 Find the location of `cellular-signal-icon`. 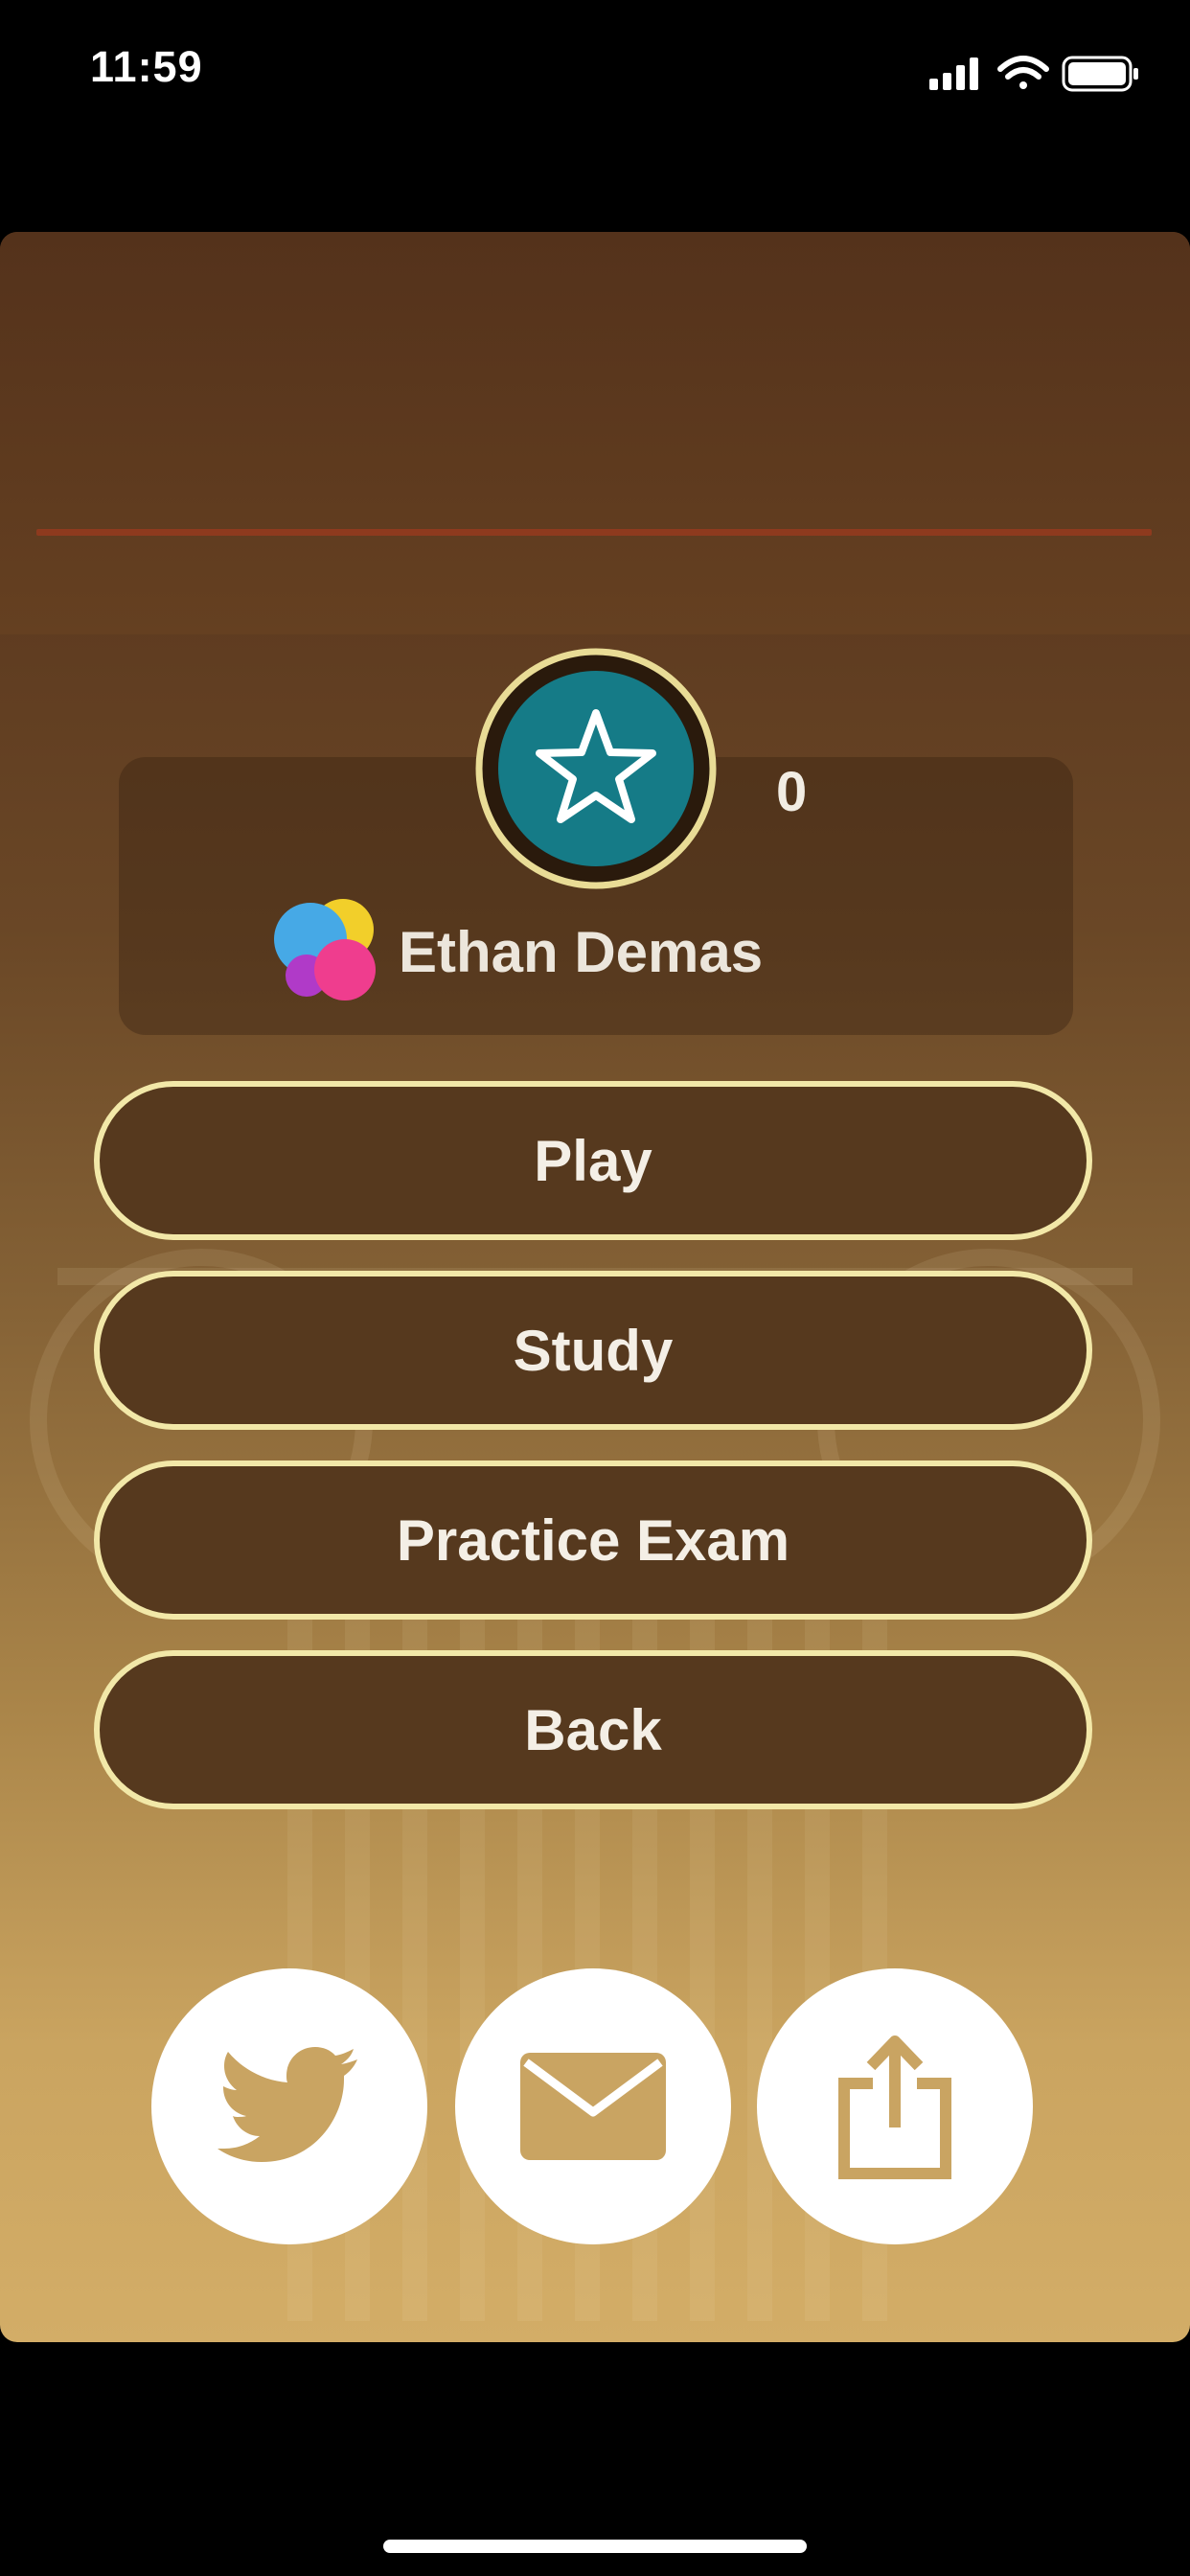

cellular-signal-icon is located at coordinates (953, 74).